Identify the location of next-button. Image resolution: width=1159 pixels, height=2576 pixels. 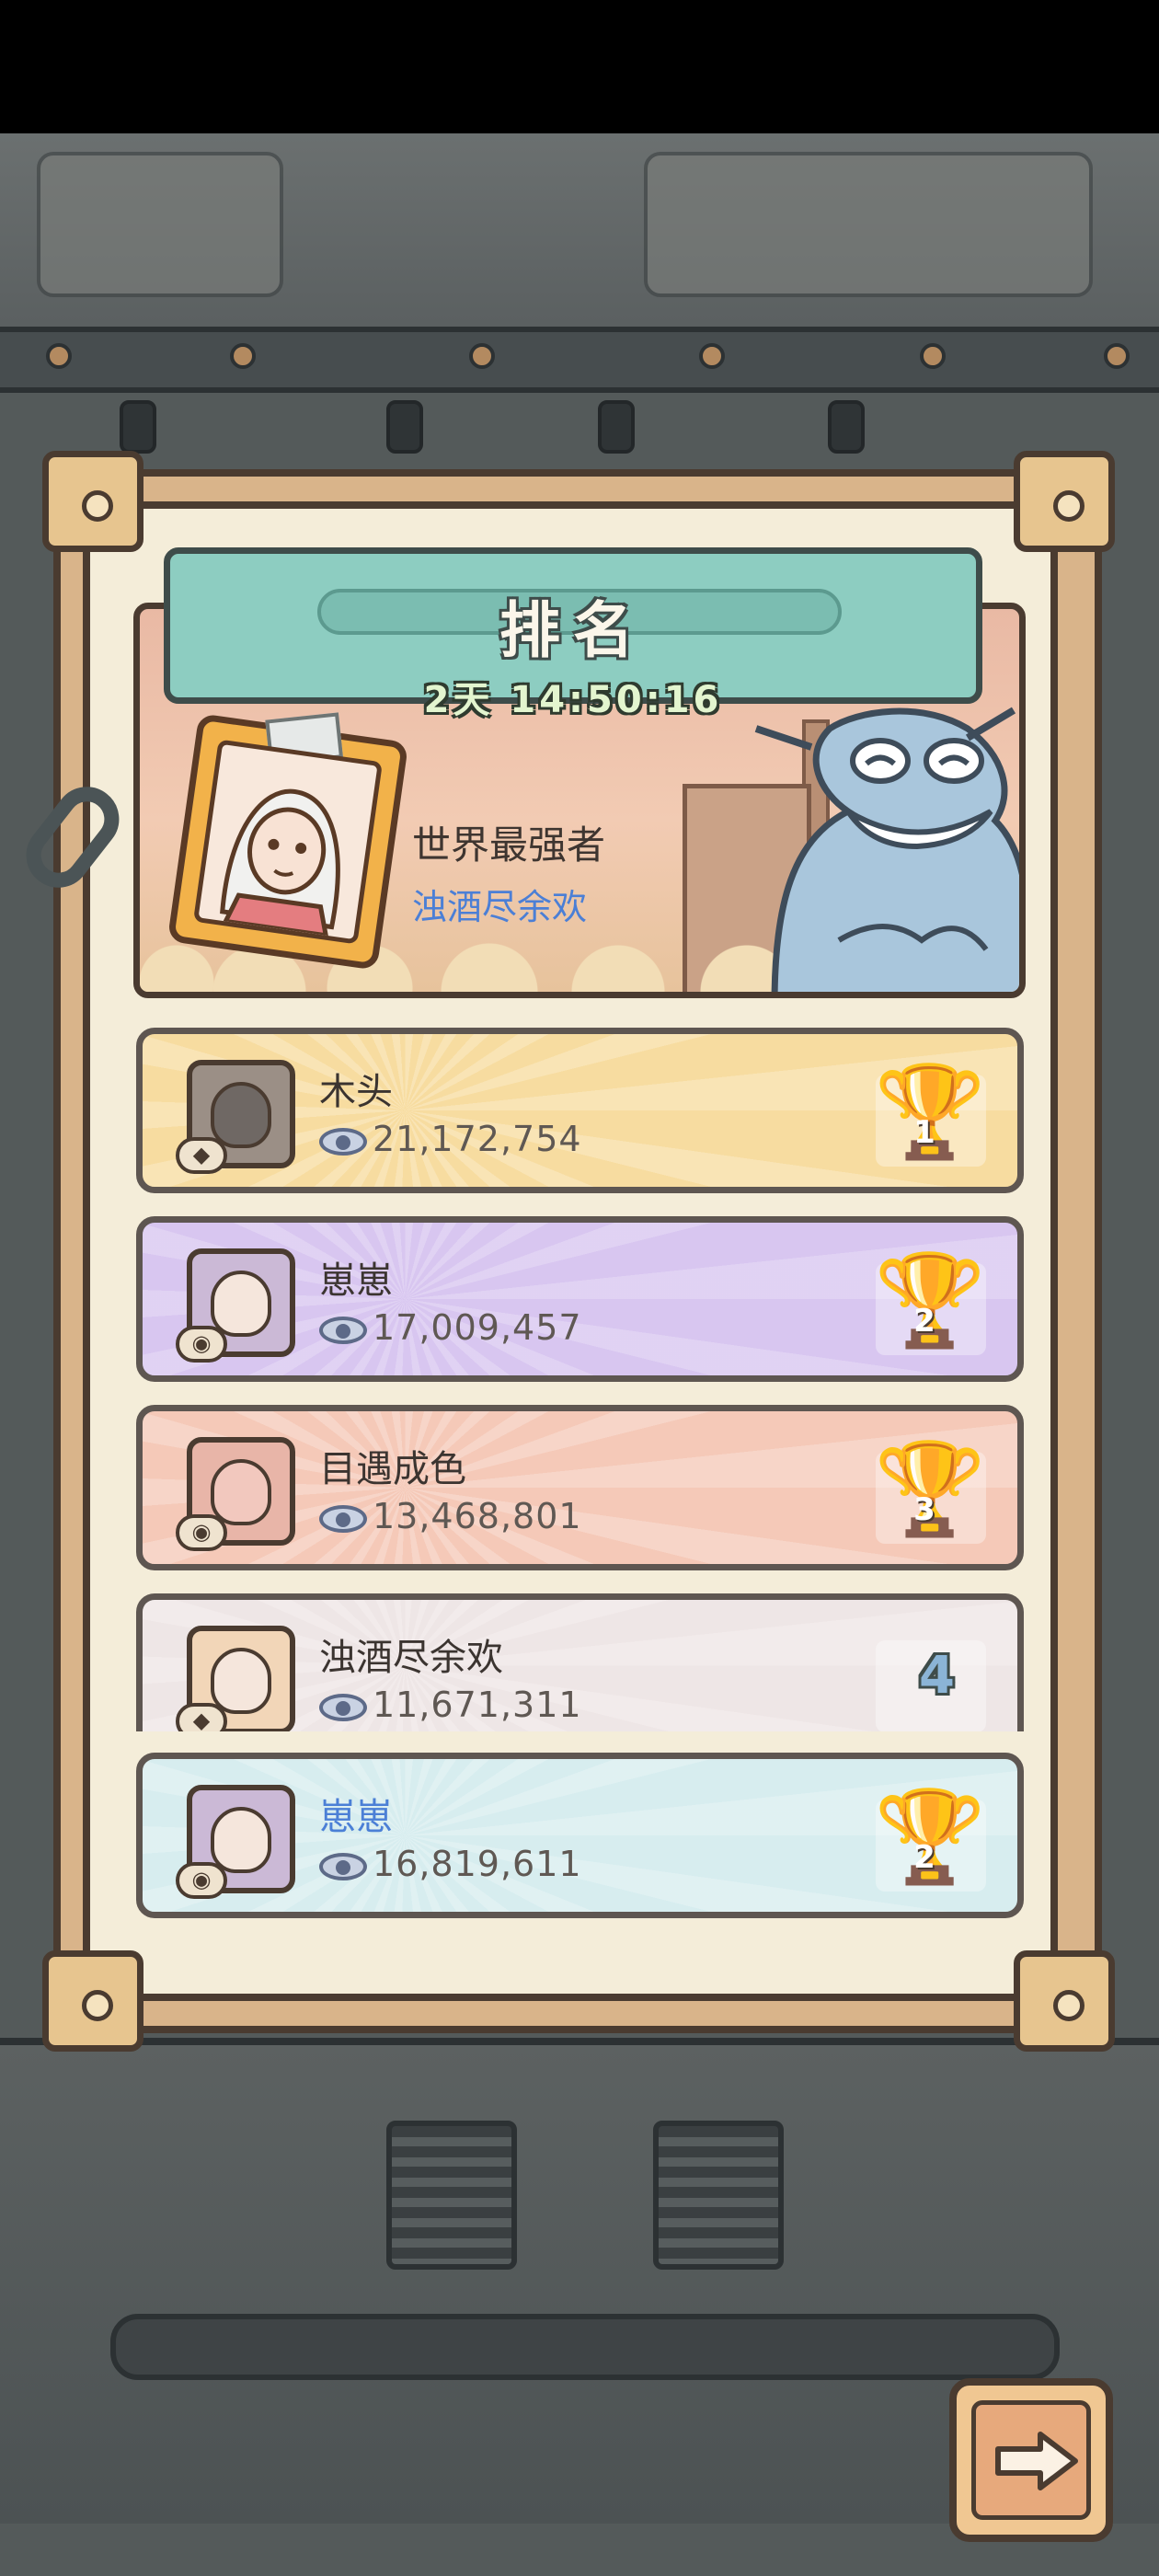
(1031, 2460).